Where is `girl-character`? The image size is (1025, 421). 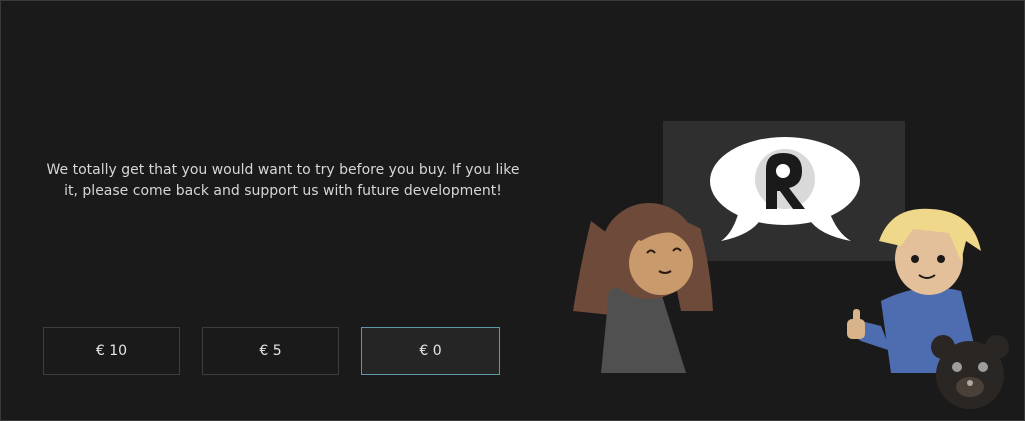
girl-character is located at coordinates (643, 288).